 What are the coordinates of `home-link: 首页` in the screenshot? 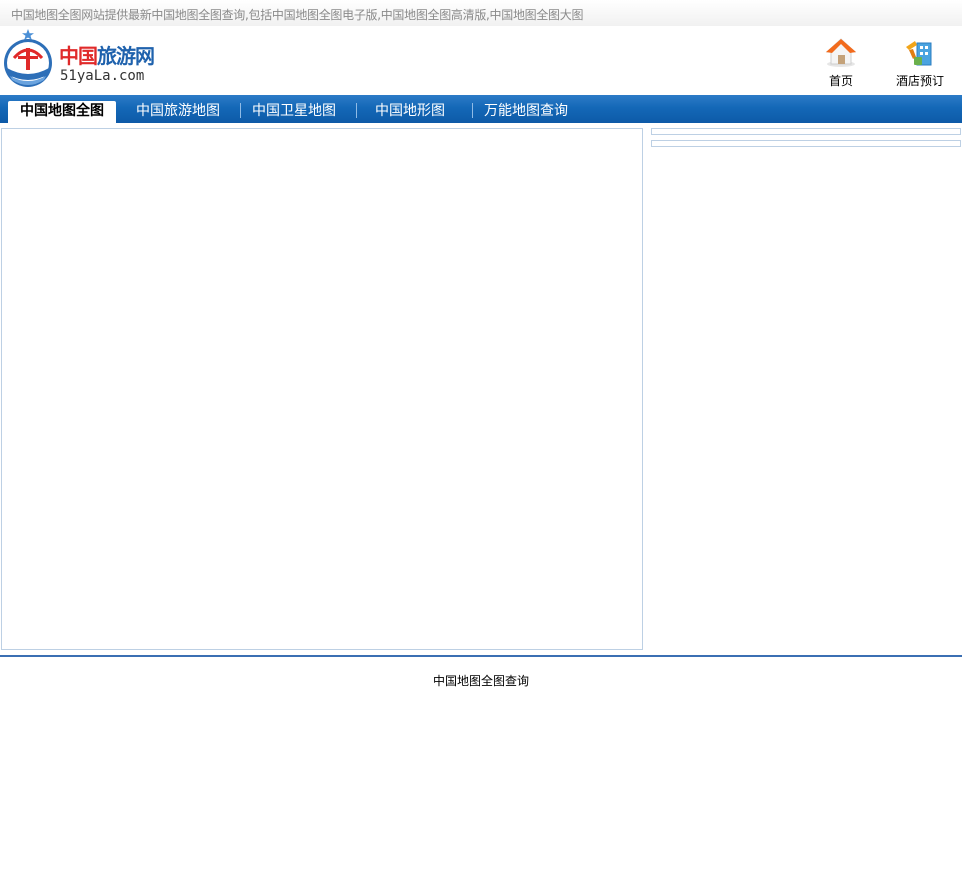 It's located at (841, 64).